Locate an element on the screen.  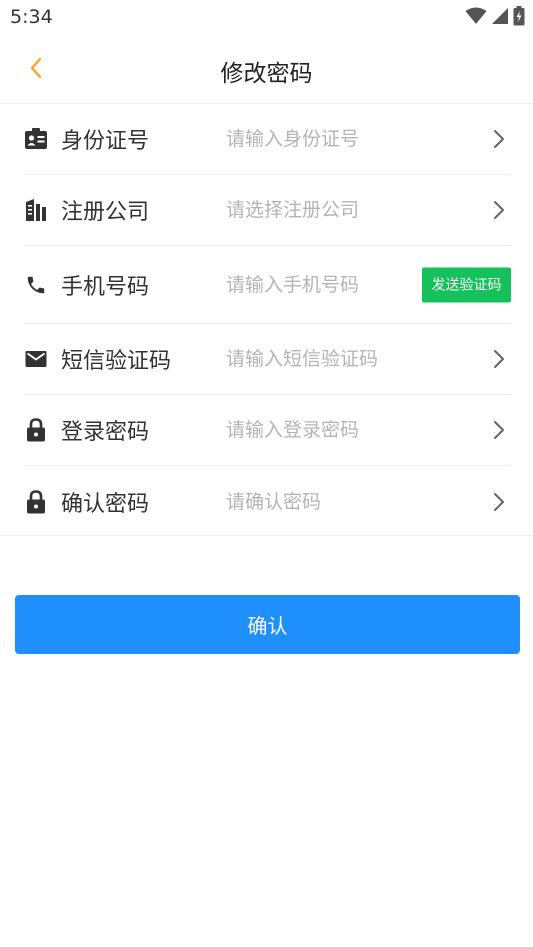
company-row: 注册公司 is located at coordinates (267, 210).